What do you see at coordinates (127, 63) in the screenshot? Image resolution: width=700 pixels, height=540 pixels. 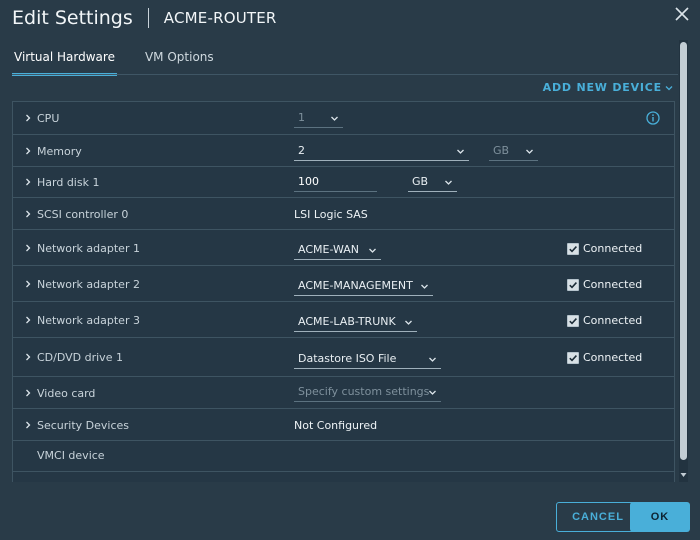 I see `tab-bar: Virtual Hardware VM Options` at bounding box center [127, 63].